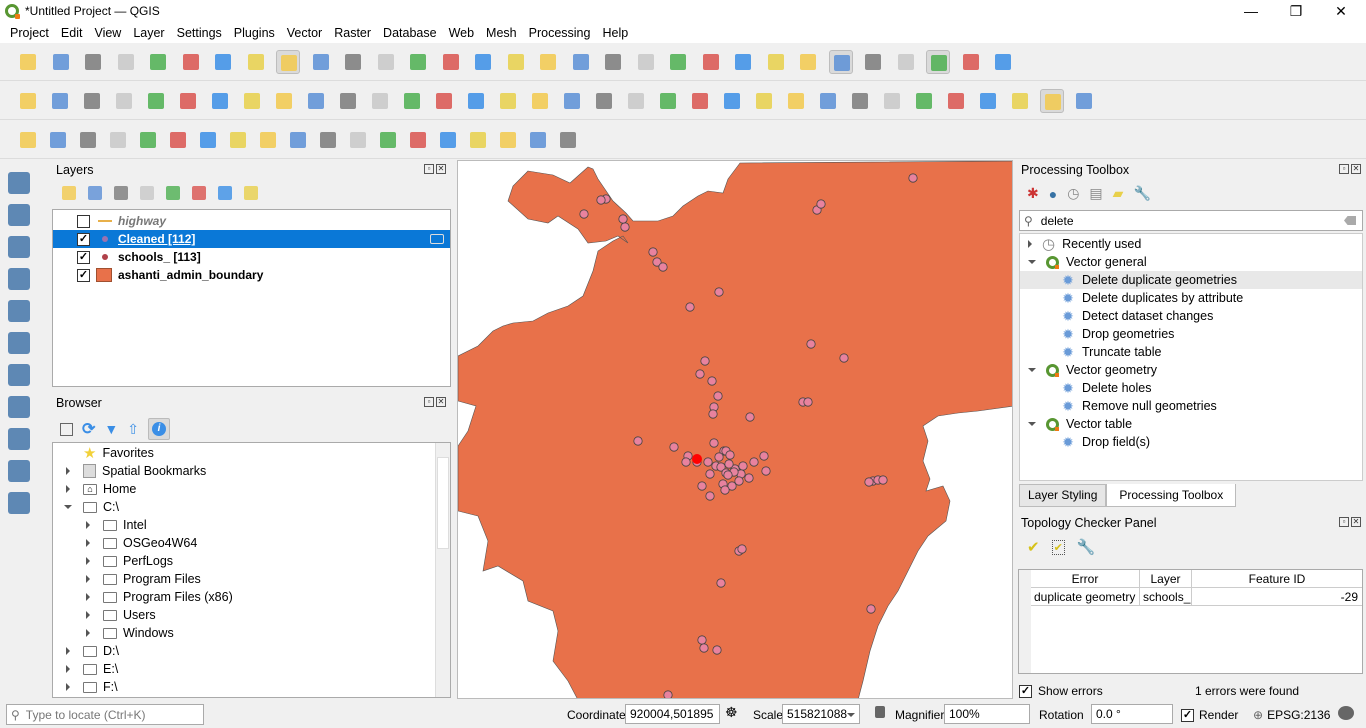 Image resolution: width=1366 pixels, height=728 pixels. Describe the element at coordinates (243, 687) in the screenshot. I see `browser-item: F:\` at that location.